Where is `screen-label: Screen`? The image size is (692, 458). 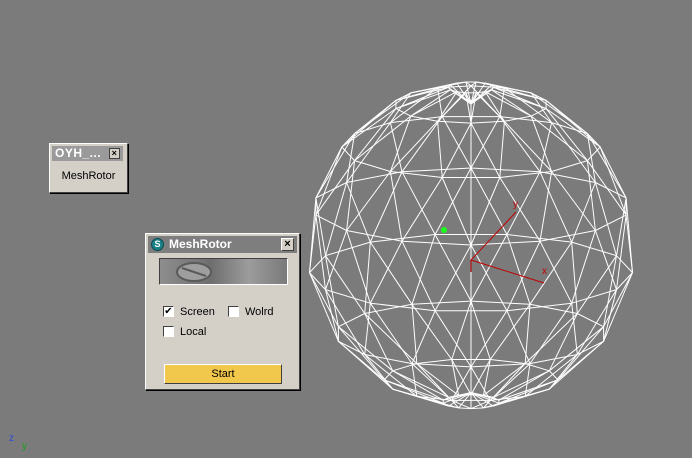 screen-label: Screen is located at coordinates (197, 312).